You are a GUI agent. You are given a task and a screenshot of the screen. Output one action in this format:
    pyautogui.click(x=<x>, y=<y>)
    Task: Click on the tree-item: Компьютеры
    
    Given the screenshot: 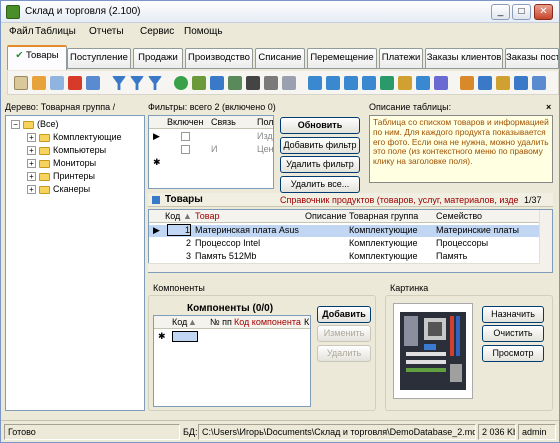 What is the action you would take?
    pyautogui.click(x=79, y=150)
    